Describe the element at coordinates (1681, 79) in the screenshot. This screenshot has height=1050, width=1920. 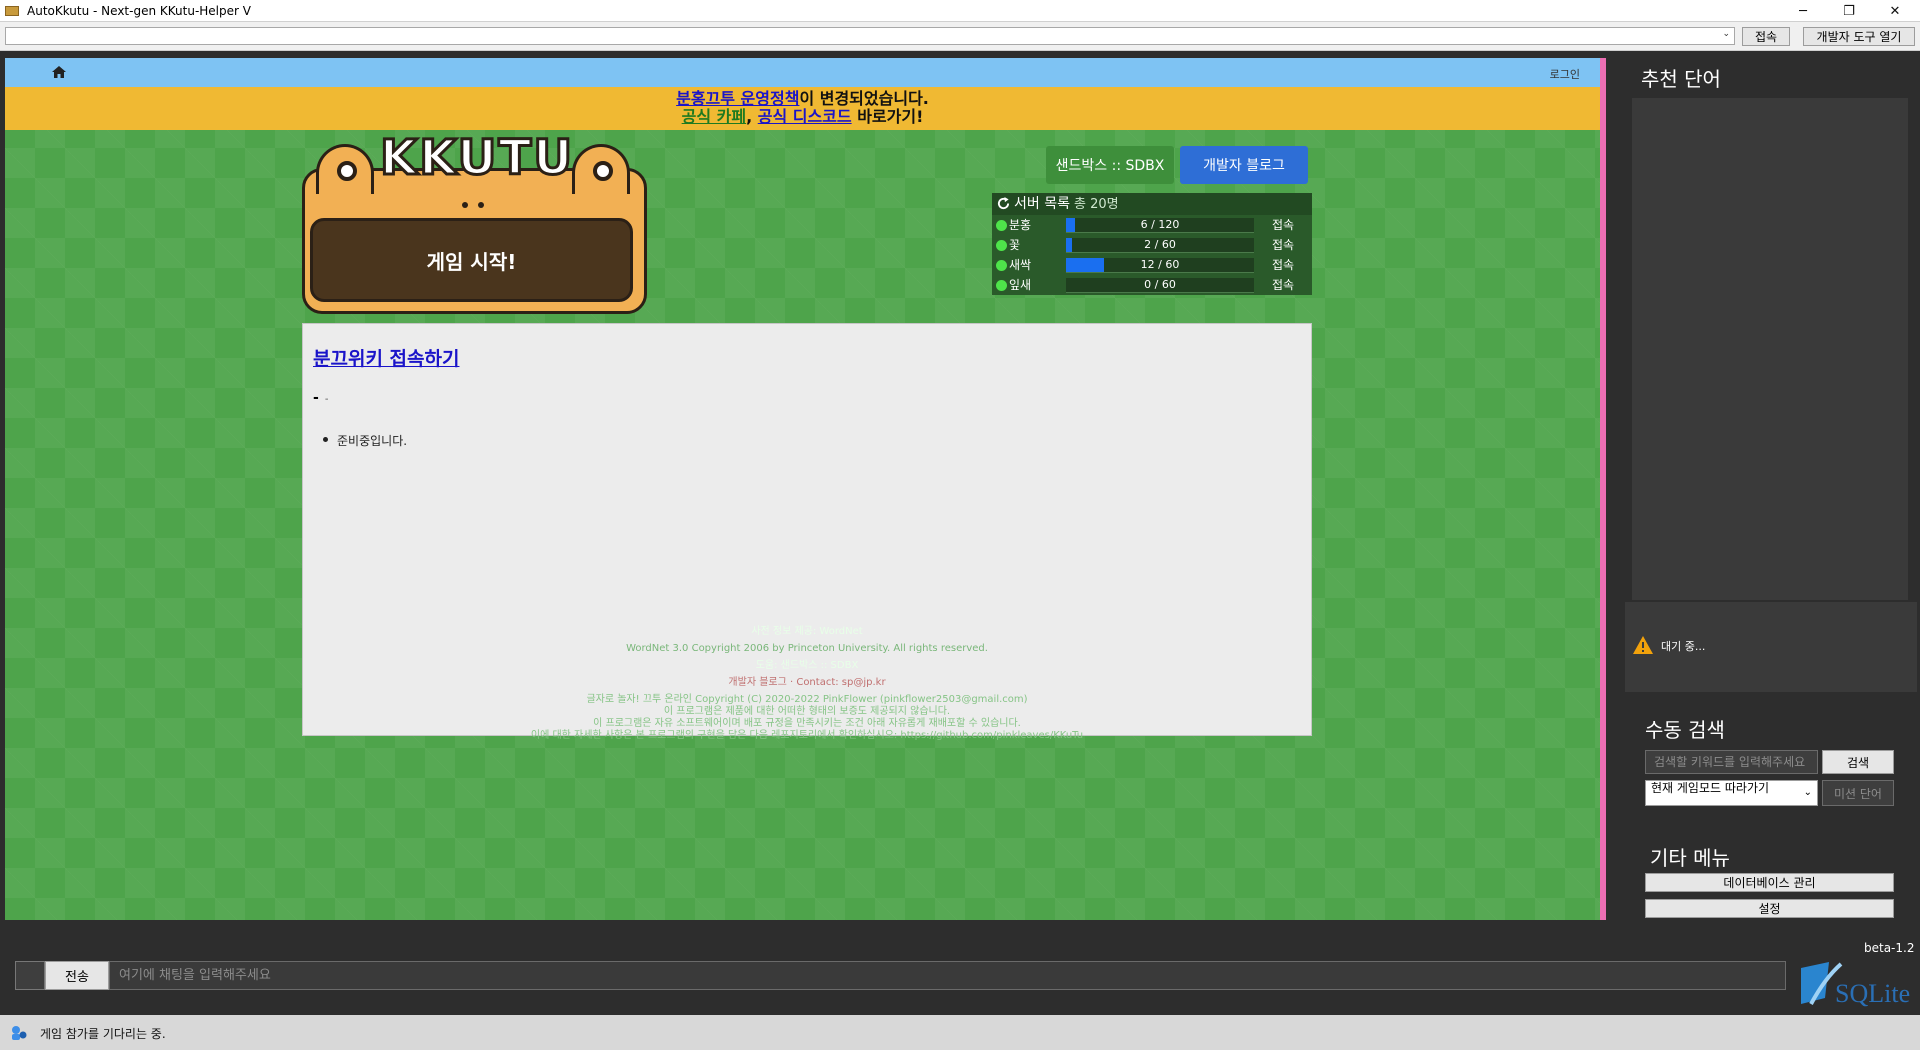
I see `recommend-title: 추천 단어` at that location.